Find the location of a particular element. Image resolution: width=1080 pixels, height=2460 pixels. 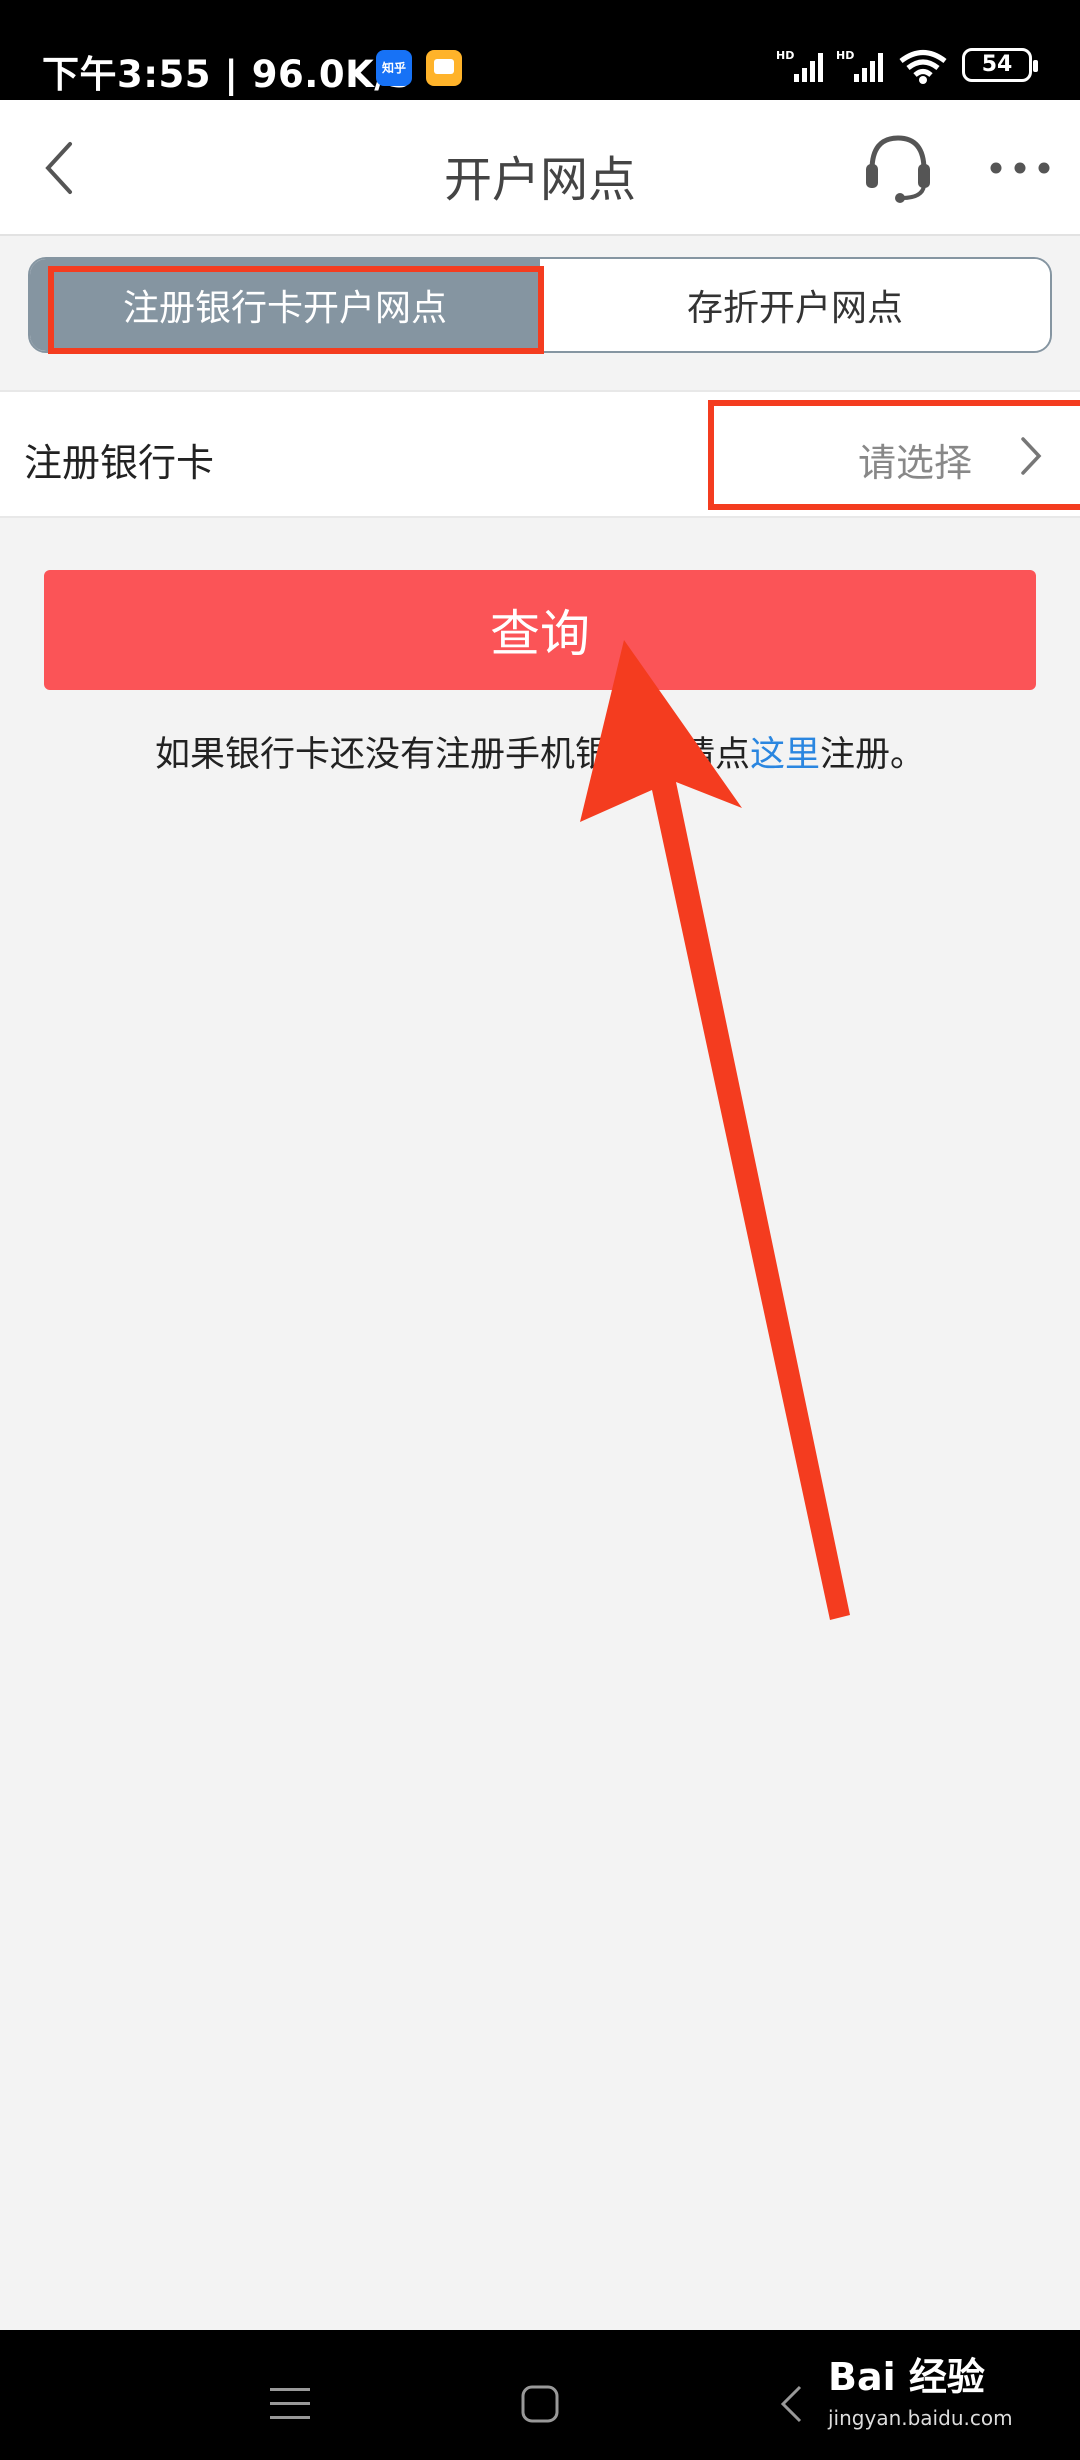

annotation-box-select is located at coordinates (894, 455).